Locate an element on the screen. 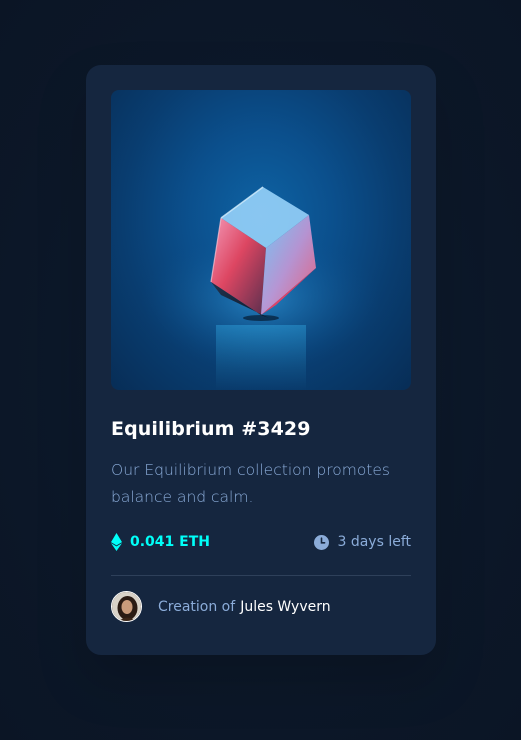 The image size is (521, 740). creator-name-link: Jules Wyvern is located at coordinates (285, 607).